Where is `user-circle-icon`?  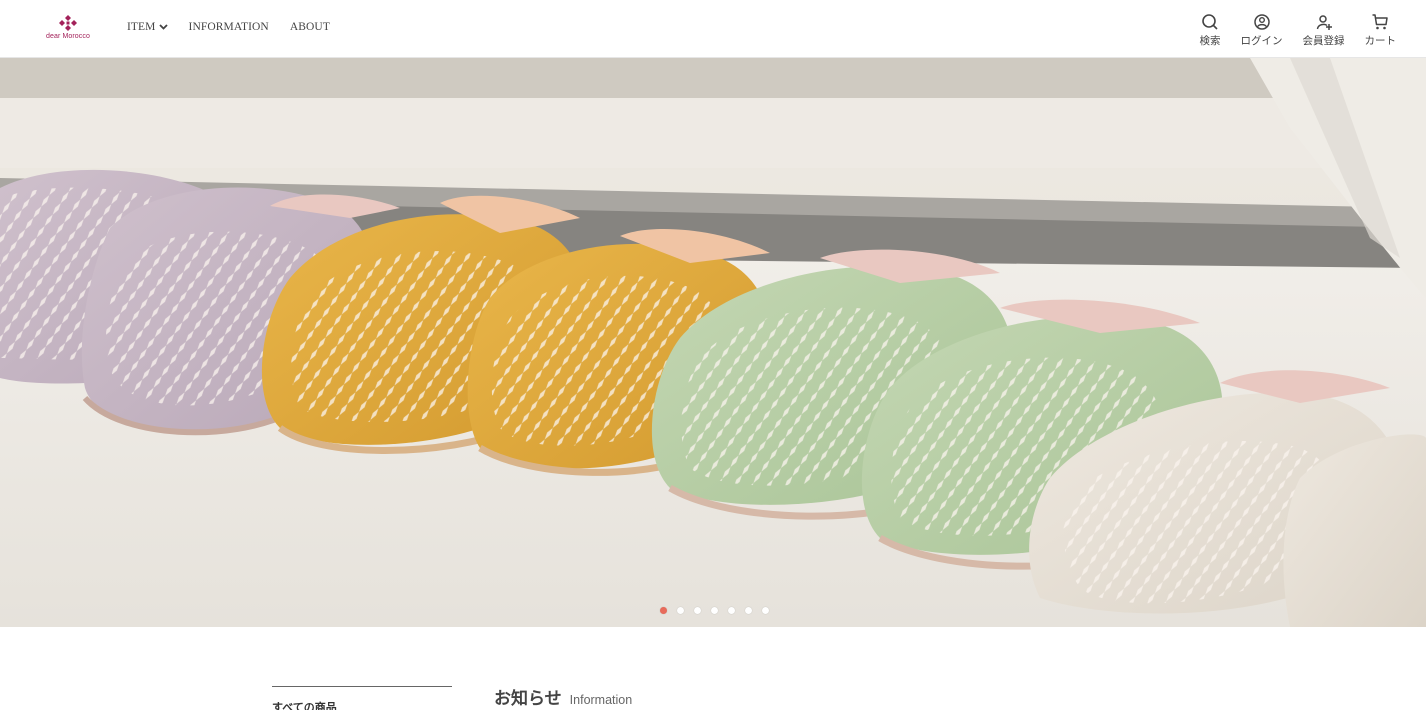 user-circle-icon is located at coordinates (1261, 22).